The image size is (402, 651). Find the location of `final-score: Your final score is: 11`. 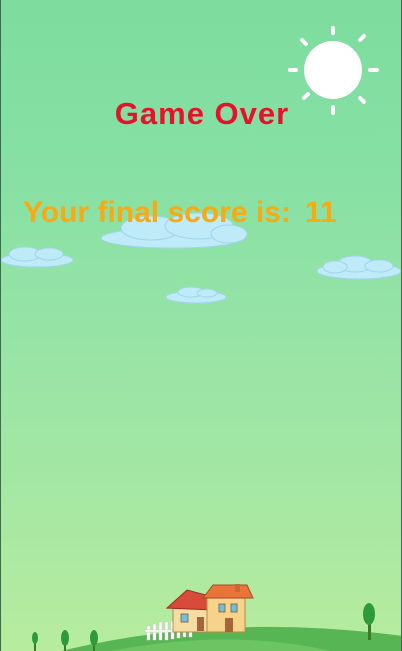

final-score: Your final score is: 11 is located at coordinates (180, 213).